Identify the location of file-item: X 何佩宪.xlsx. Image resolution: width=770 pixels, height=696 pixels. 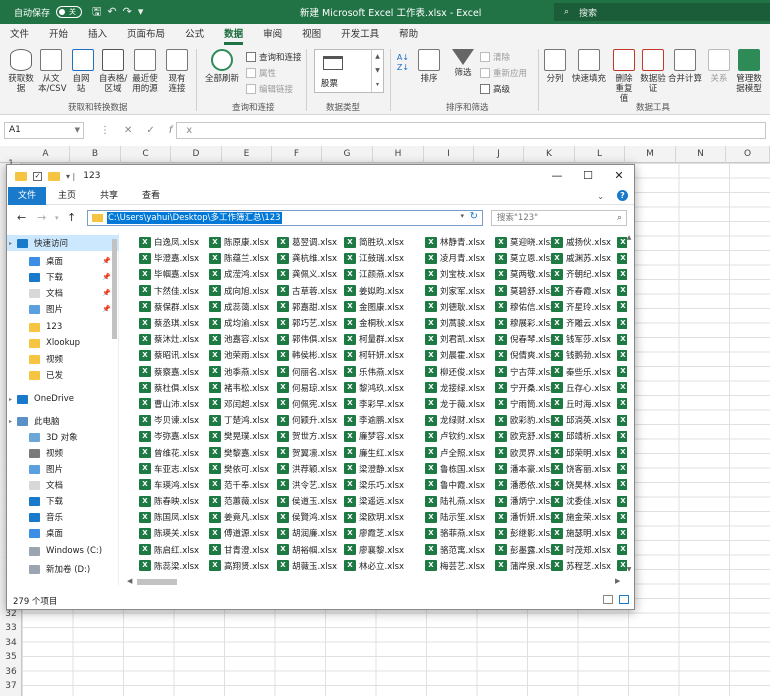
(307, 404).